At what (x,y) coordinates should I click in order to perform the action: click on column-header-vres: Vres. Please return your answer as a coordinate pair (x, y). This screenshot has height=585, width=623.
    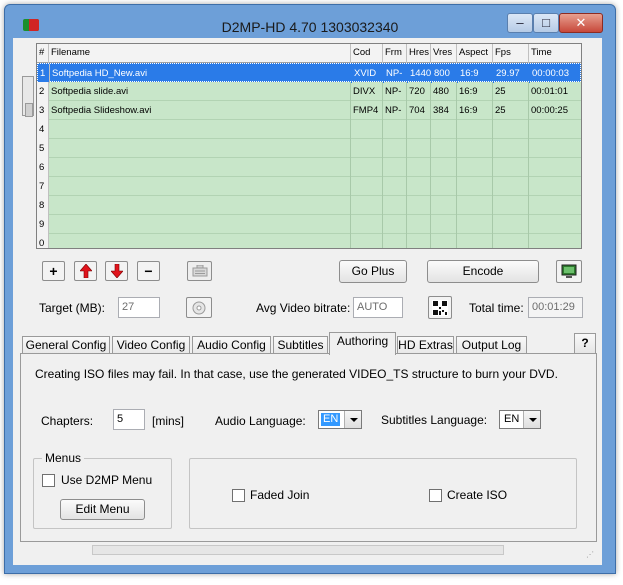
    Looking at the image, I should click on (444, 53).